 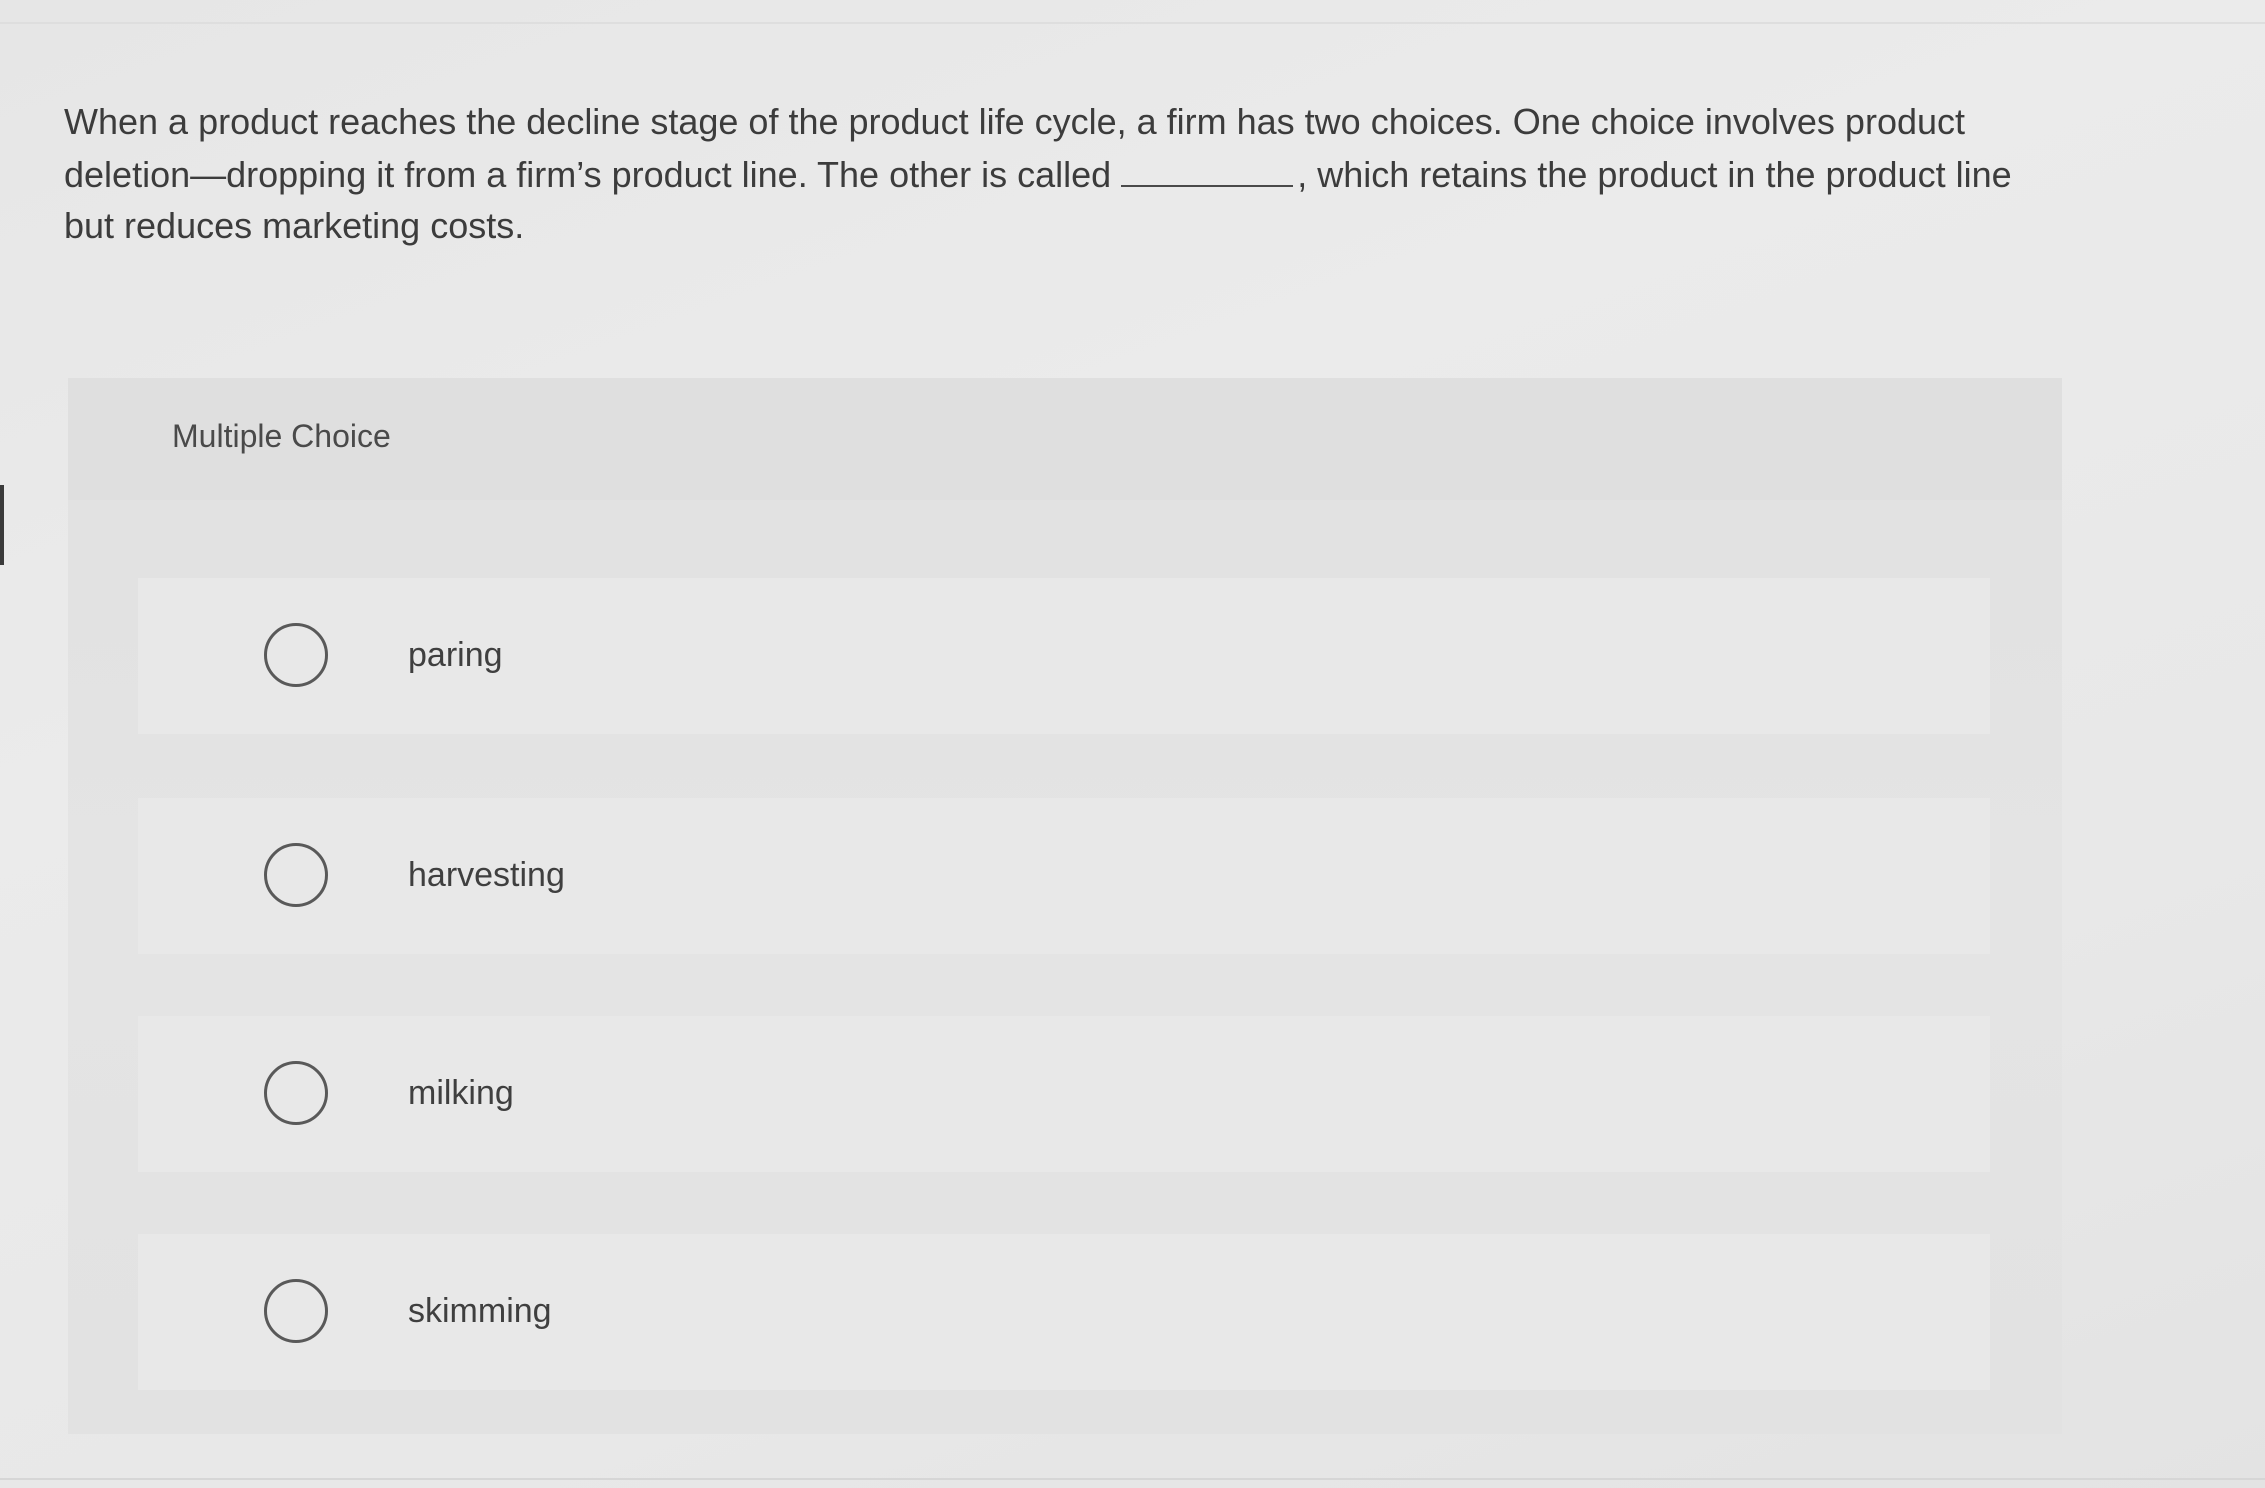 What do you see at coordinates (1132, 23) in the screenshot?
I see `top-divider` at bounding box center [1132, 23].